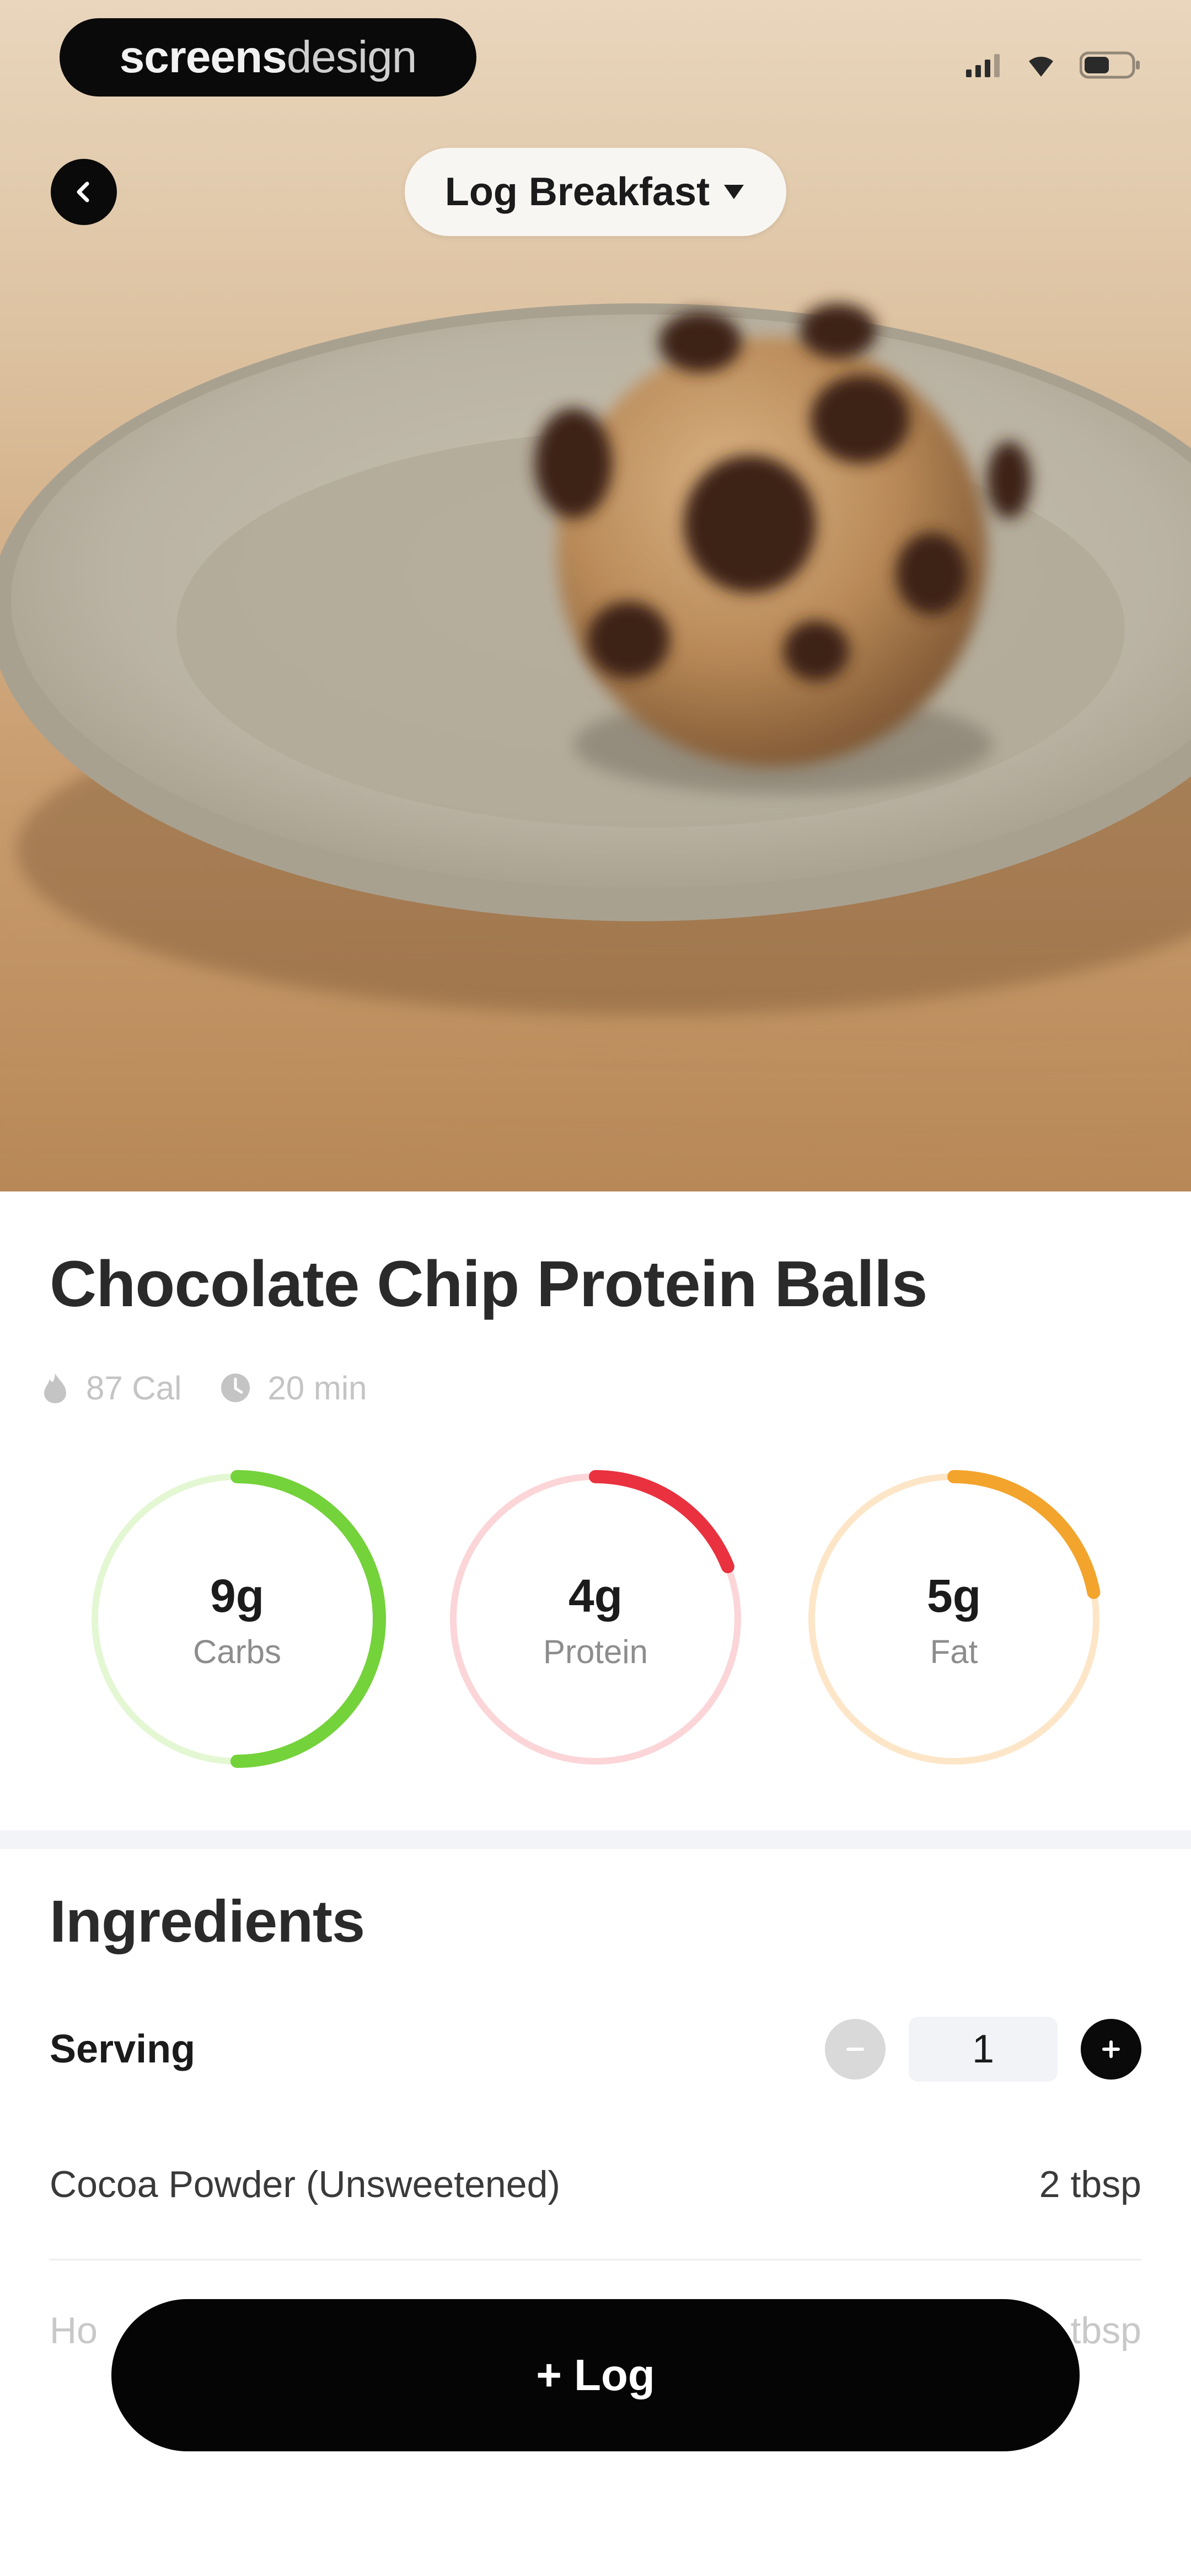 Image resolution: width=1191 pixels, height=2576 pixels. Describe the element at coordinates (734, 192) in the screenshot. I see `caret-down-icon` at that location.